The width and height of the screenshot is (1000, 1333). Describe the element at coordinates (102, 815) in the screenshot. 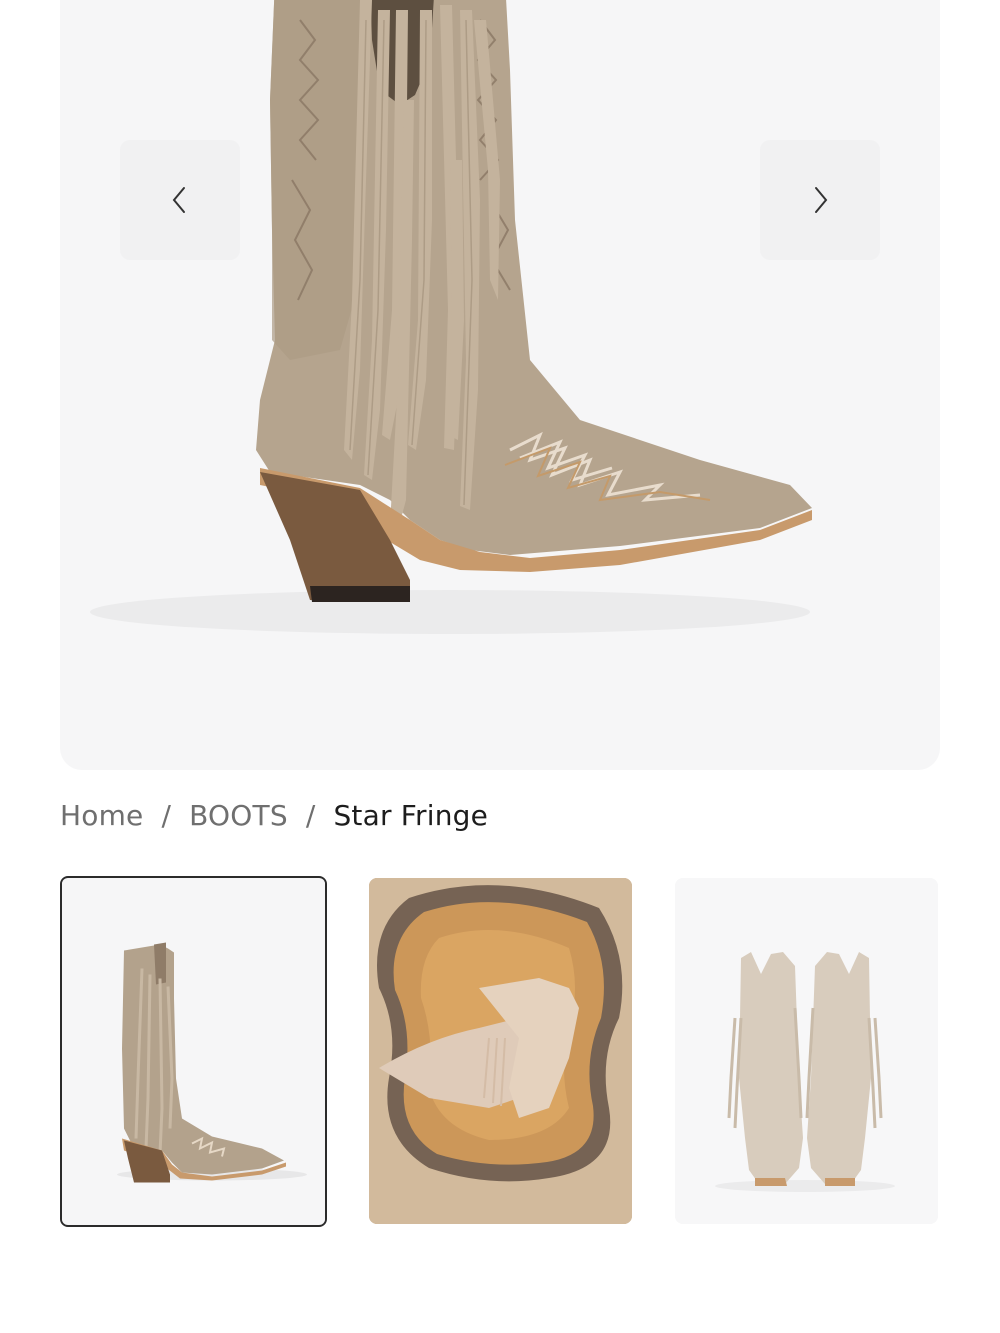

I see `breadcrumb-home-link: Home` at that location.